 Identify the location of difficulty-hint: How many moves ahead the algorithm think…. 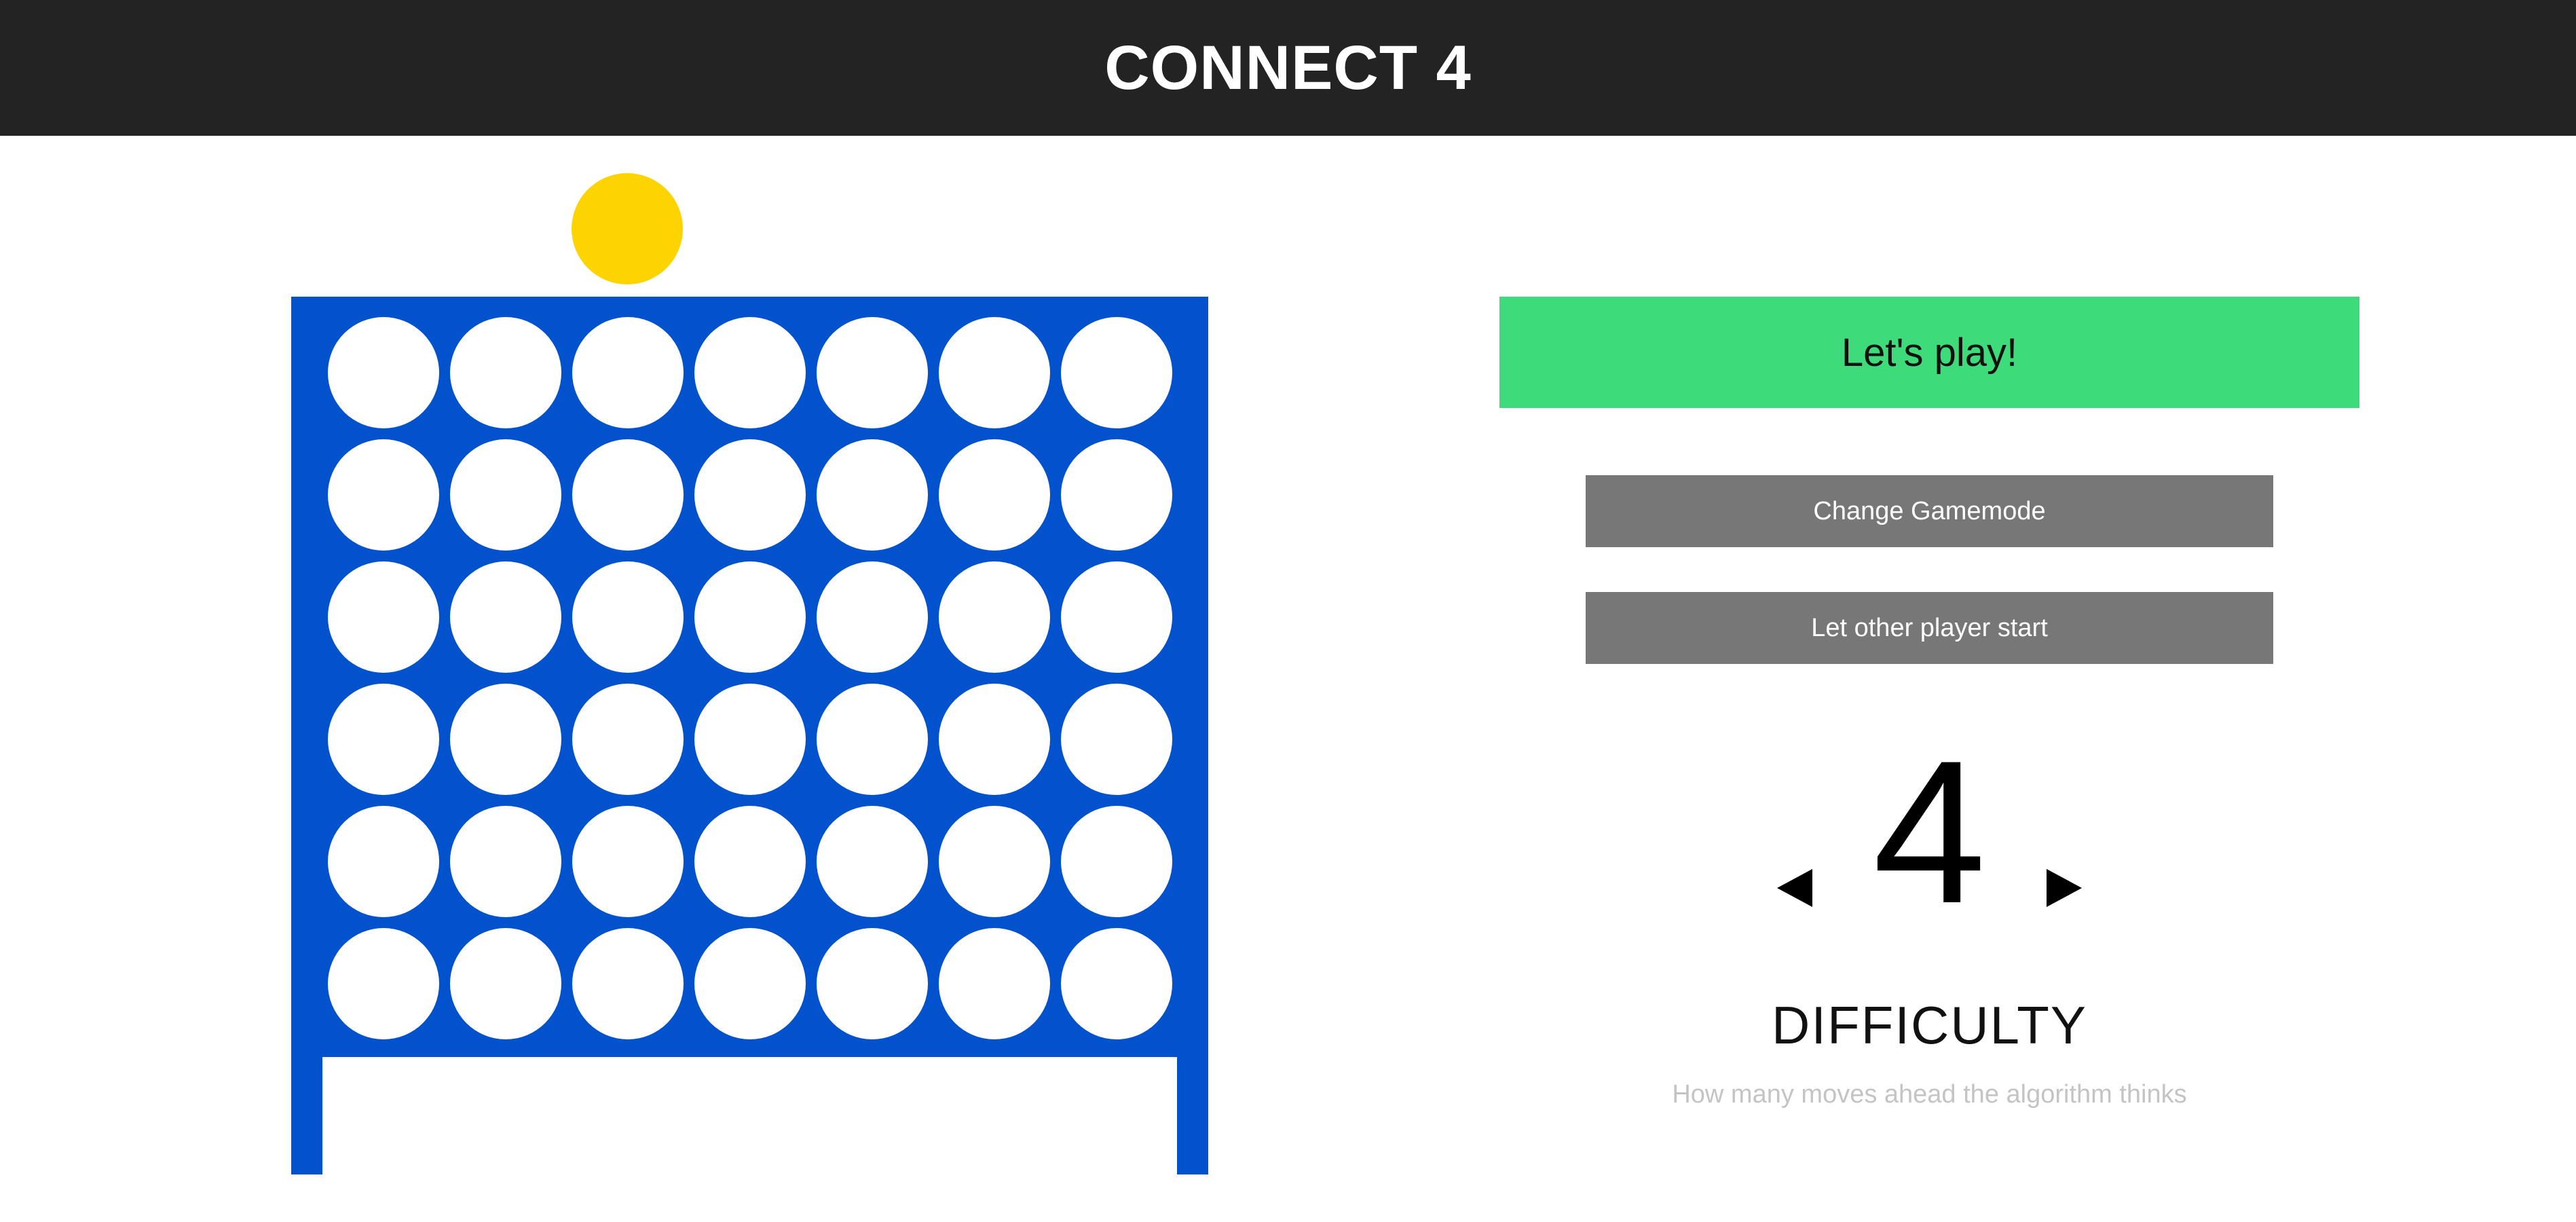
(1930, 1094).